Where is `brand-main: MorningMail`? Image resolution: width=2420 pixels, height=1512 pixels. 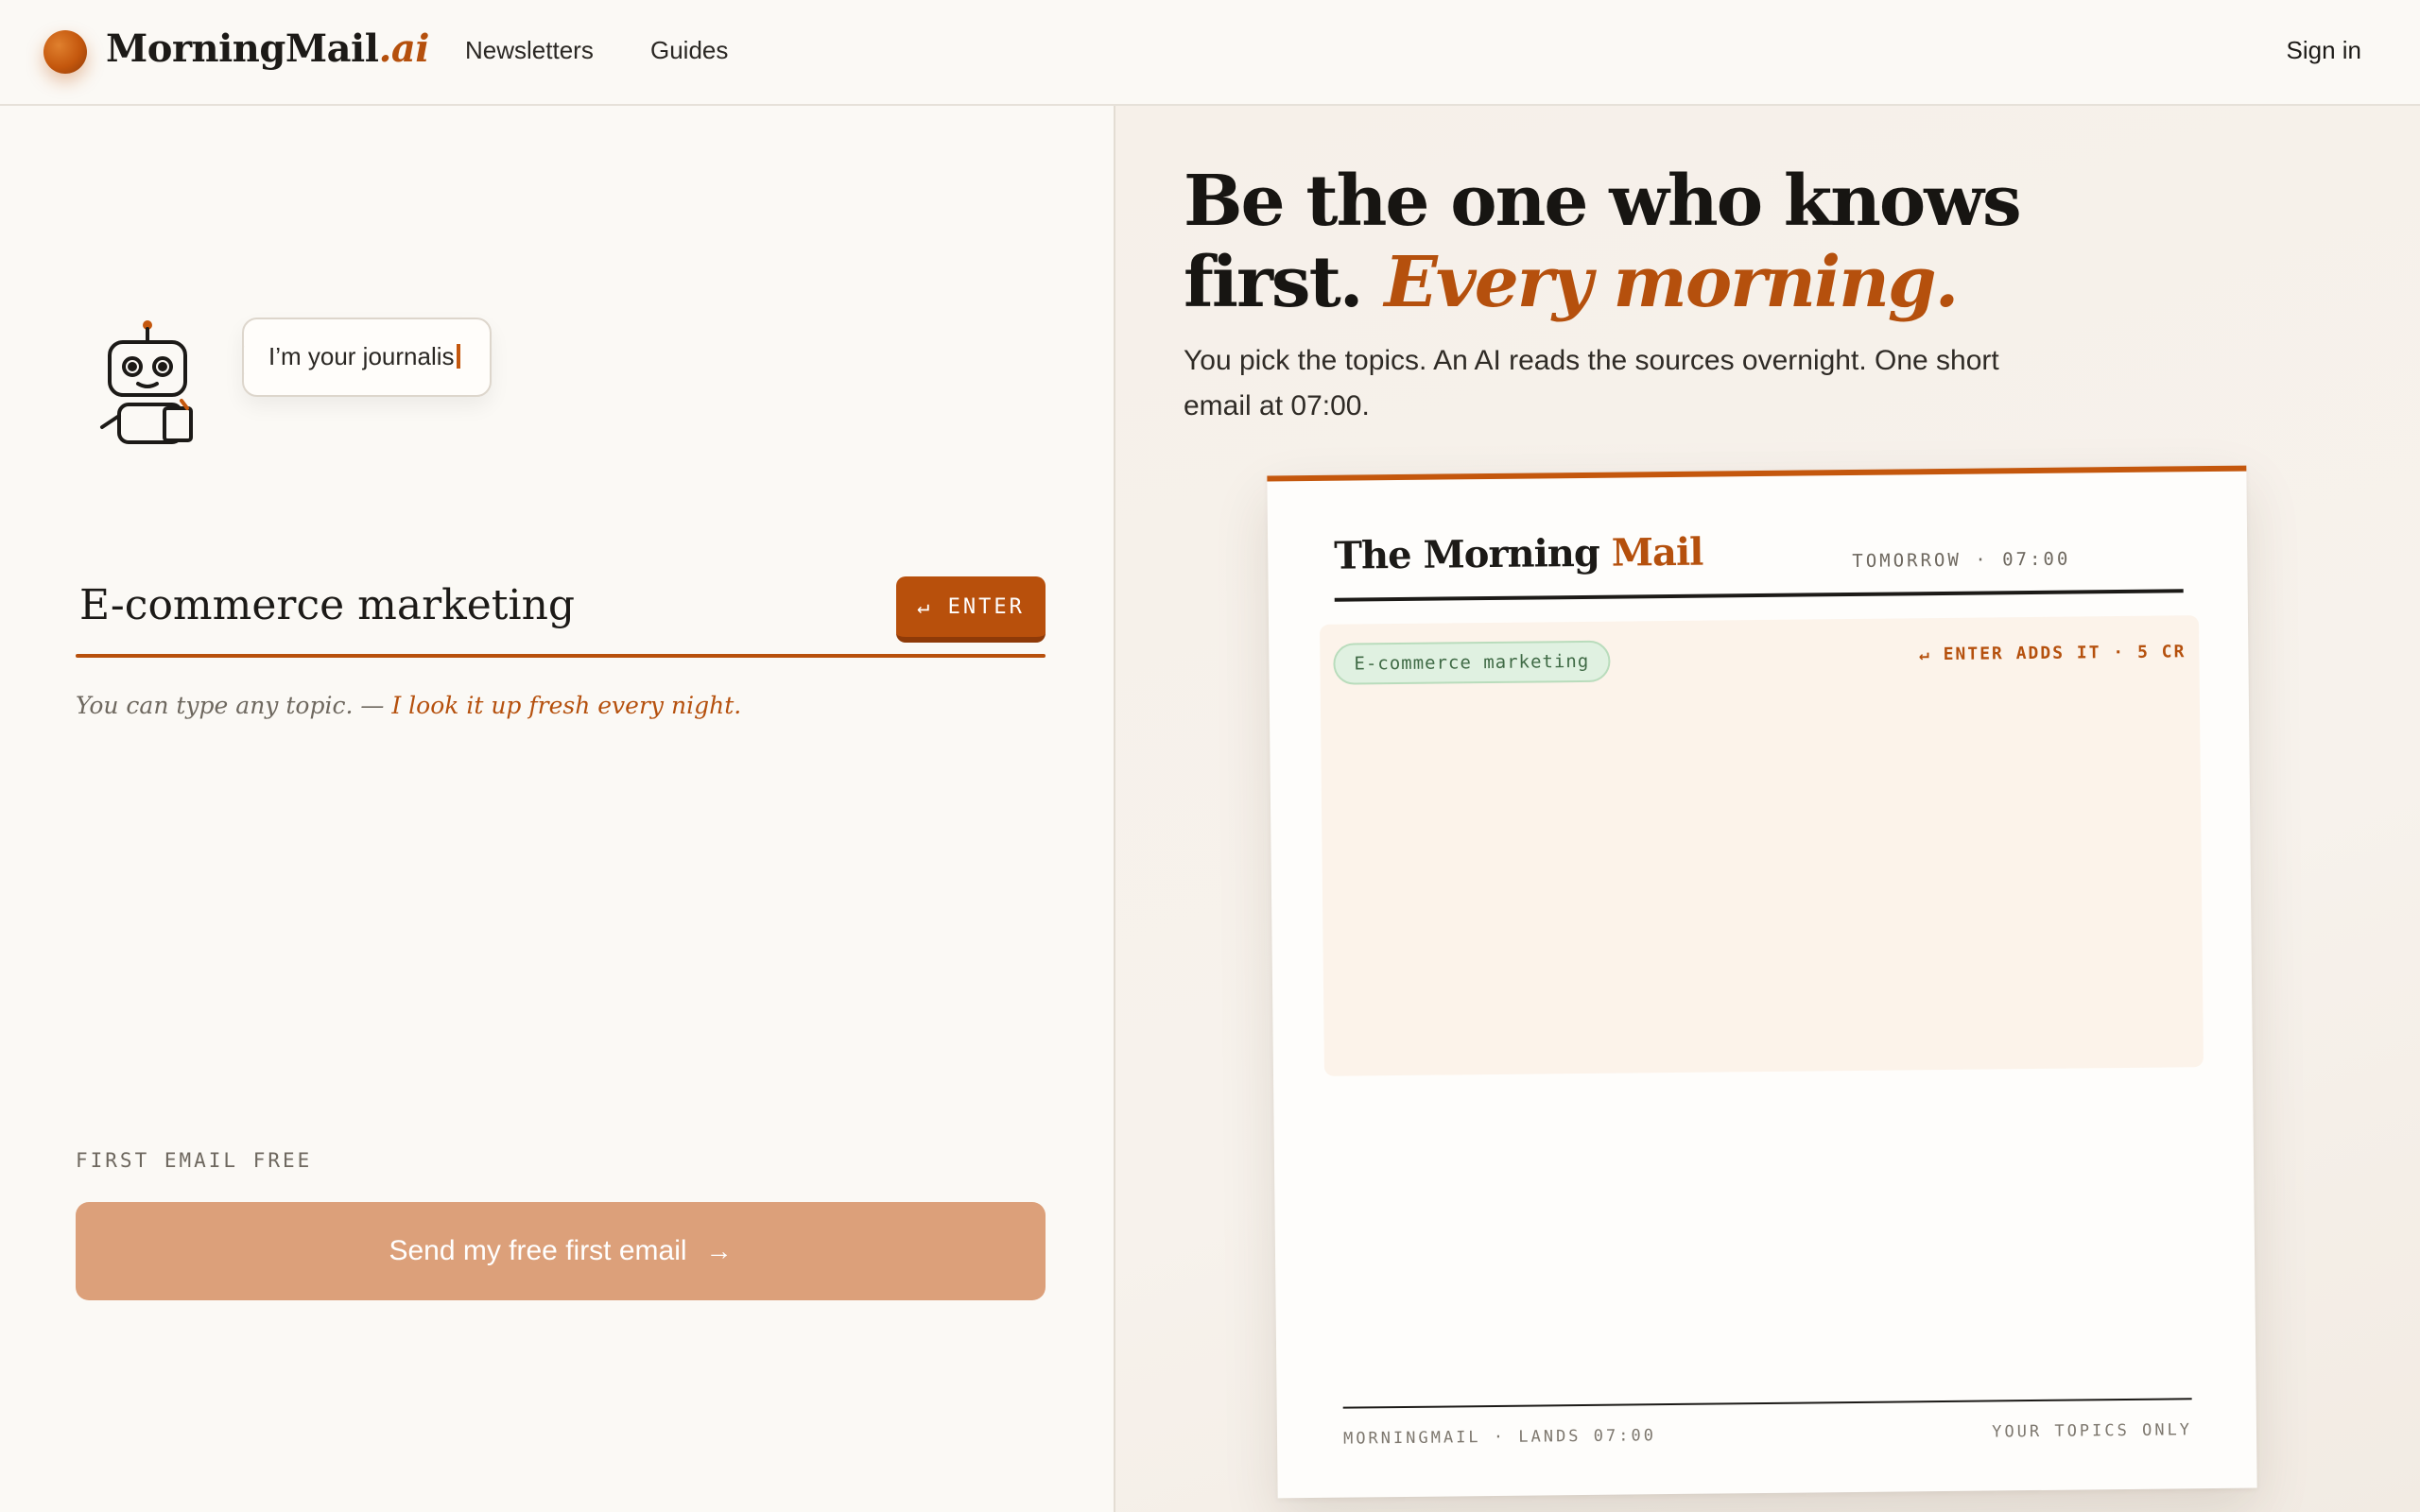
brand-main: MorningMail is located at coordinates (242, 48).